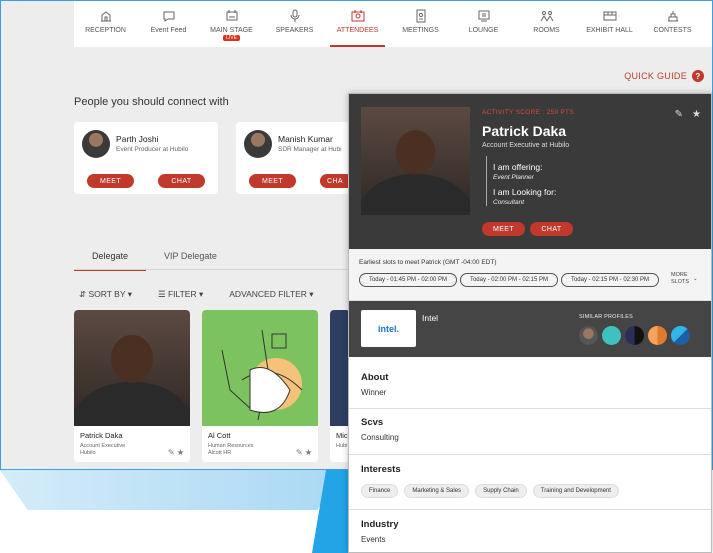 Image resolution: width=713 pixels, height=553 pixels. I want to click on scvs-section: Scvs Consulting, so click(530, 432).